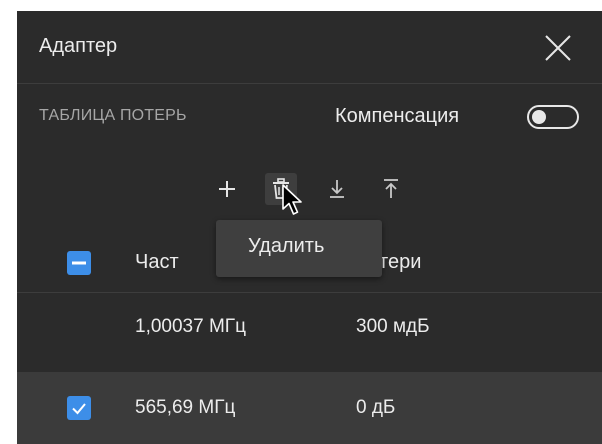  What do you see at coordinates (309, 328) in the screenshot?
I see `table-row: 1,00037 МГц 300 мдБ` at bounding box center [309, 328].